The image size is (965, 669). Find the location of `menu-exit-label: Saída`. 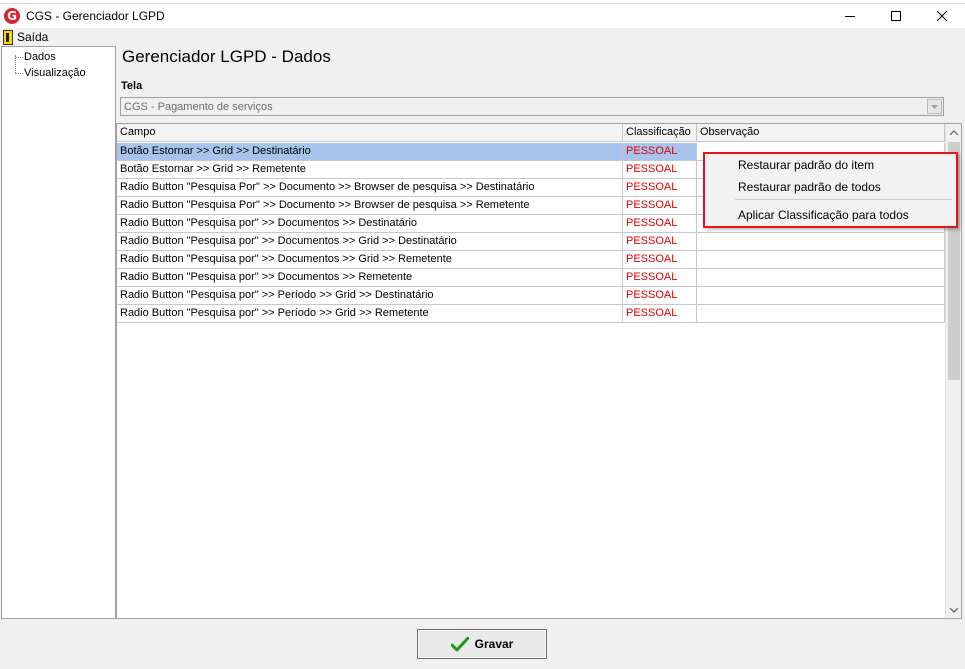

menu-exit-label: Saída is located at coordinates (33, 37).